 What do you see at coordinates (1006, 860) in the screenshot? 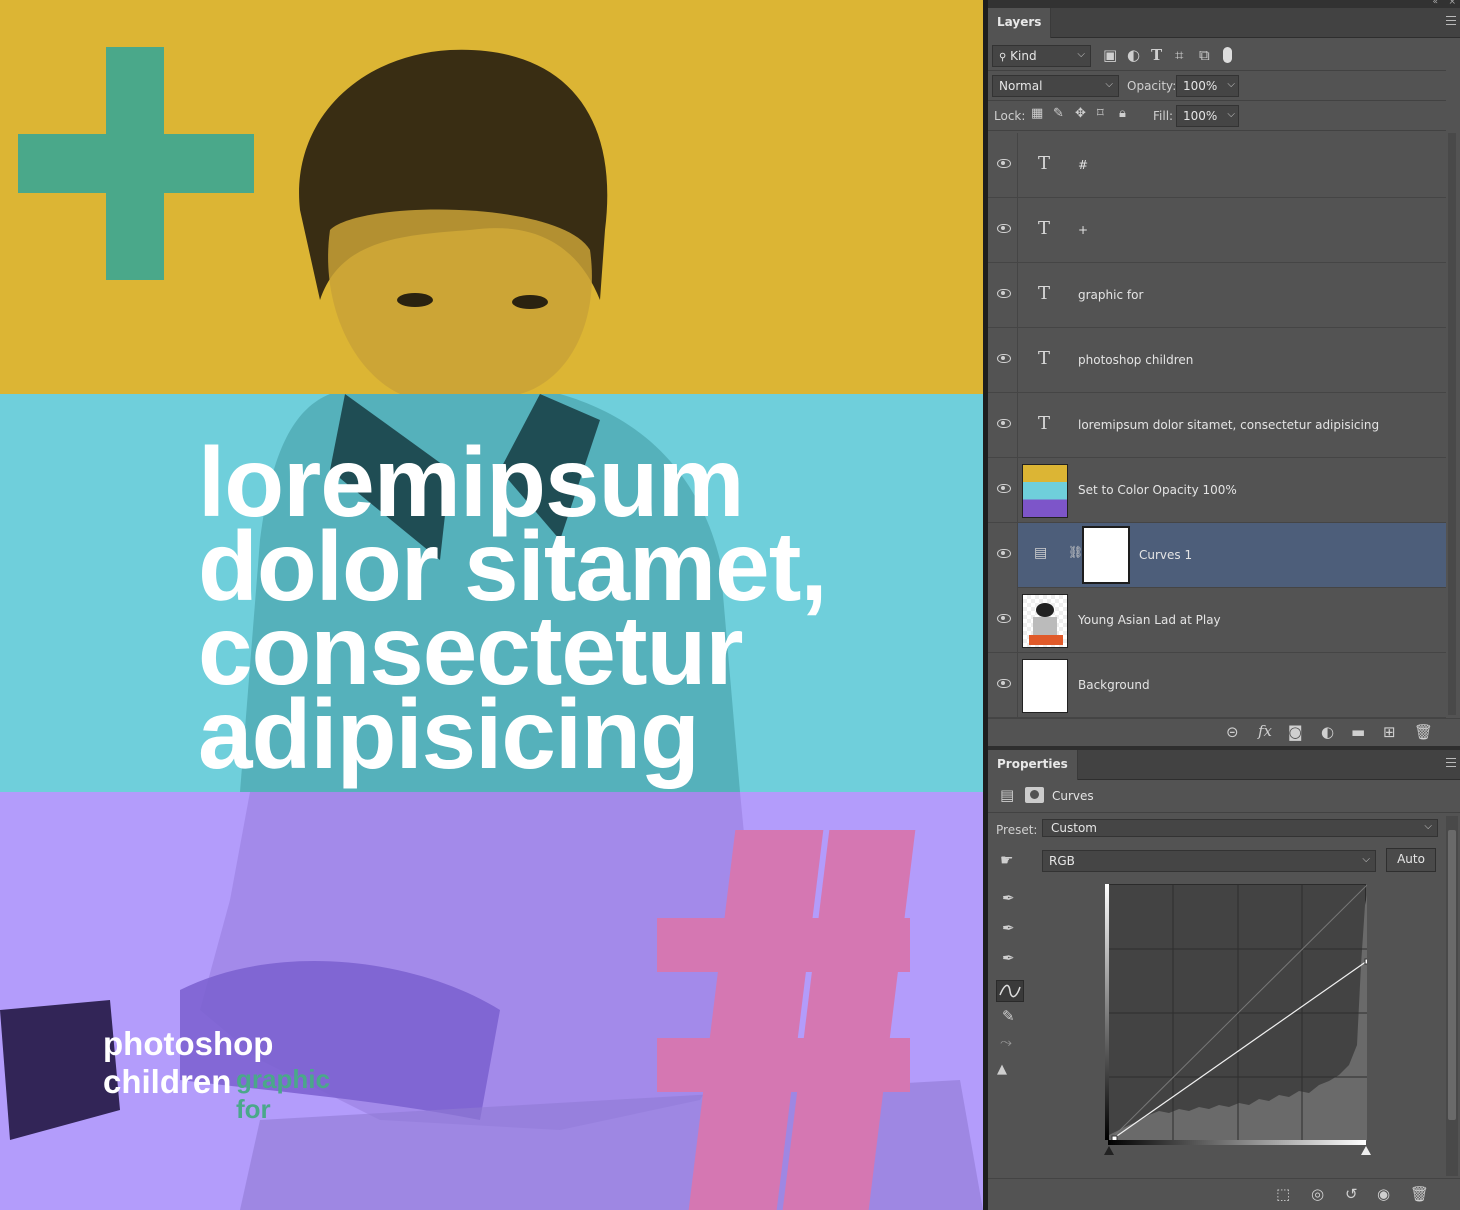
I see `targeted-adjustment-icon: ☛` at bounding box center [1006, 860].